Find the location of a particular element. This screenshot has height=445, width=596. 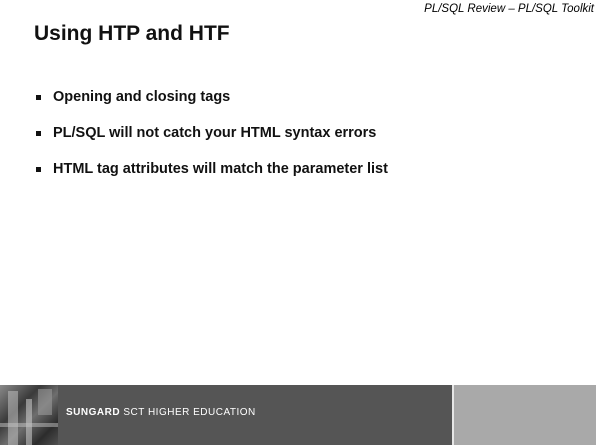

footer-bar: SUNGARD SCT HIGHER EDUCATION is located at coordinates (298, 415).